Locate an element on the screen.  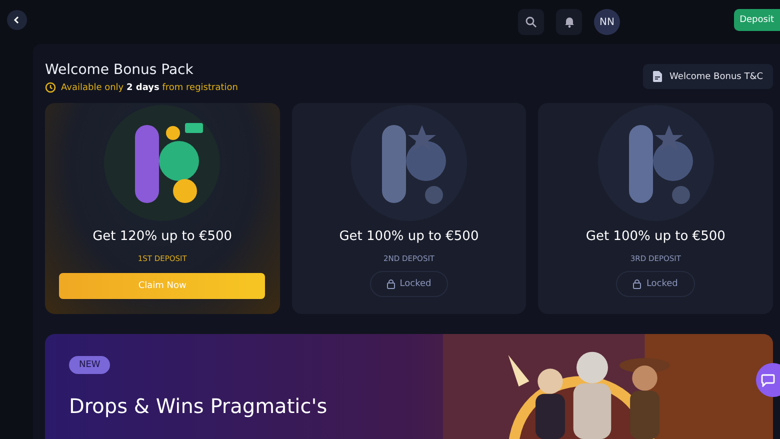
document-icon is located at coordinates (657, 76).